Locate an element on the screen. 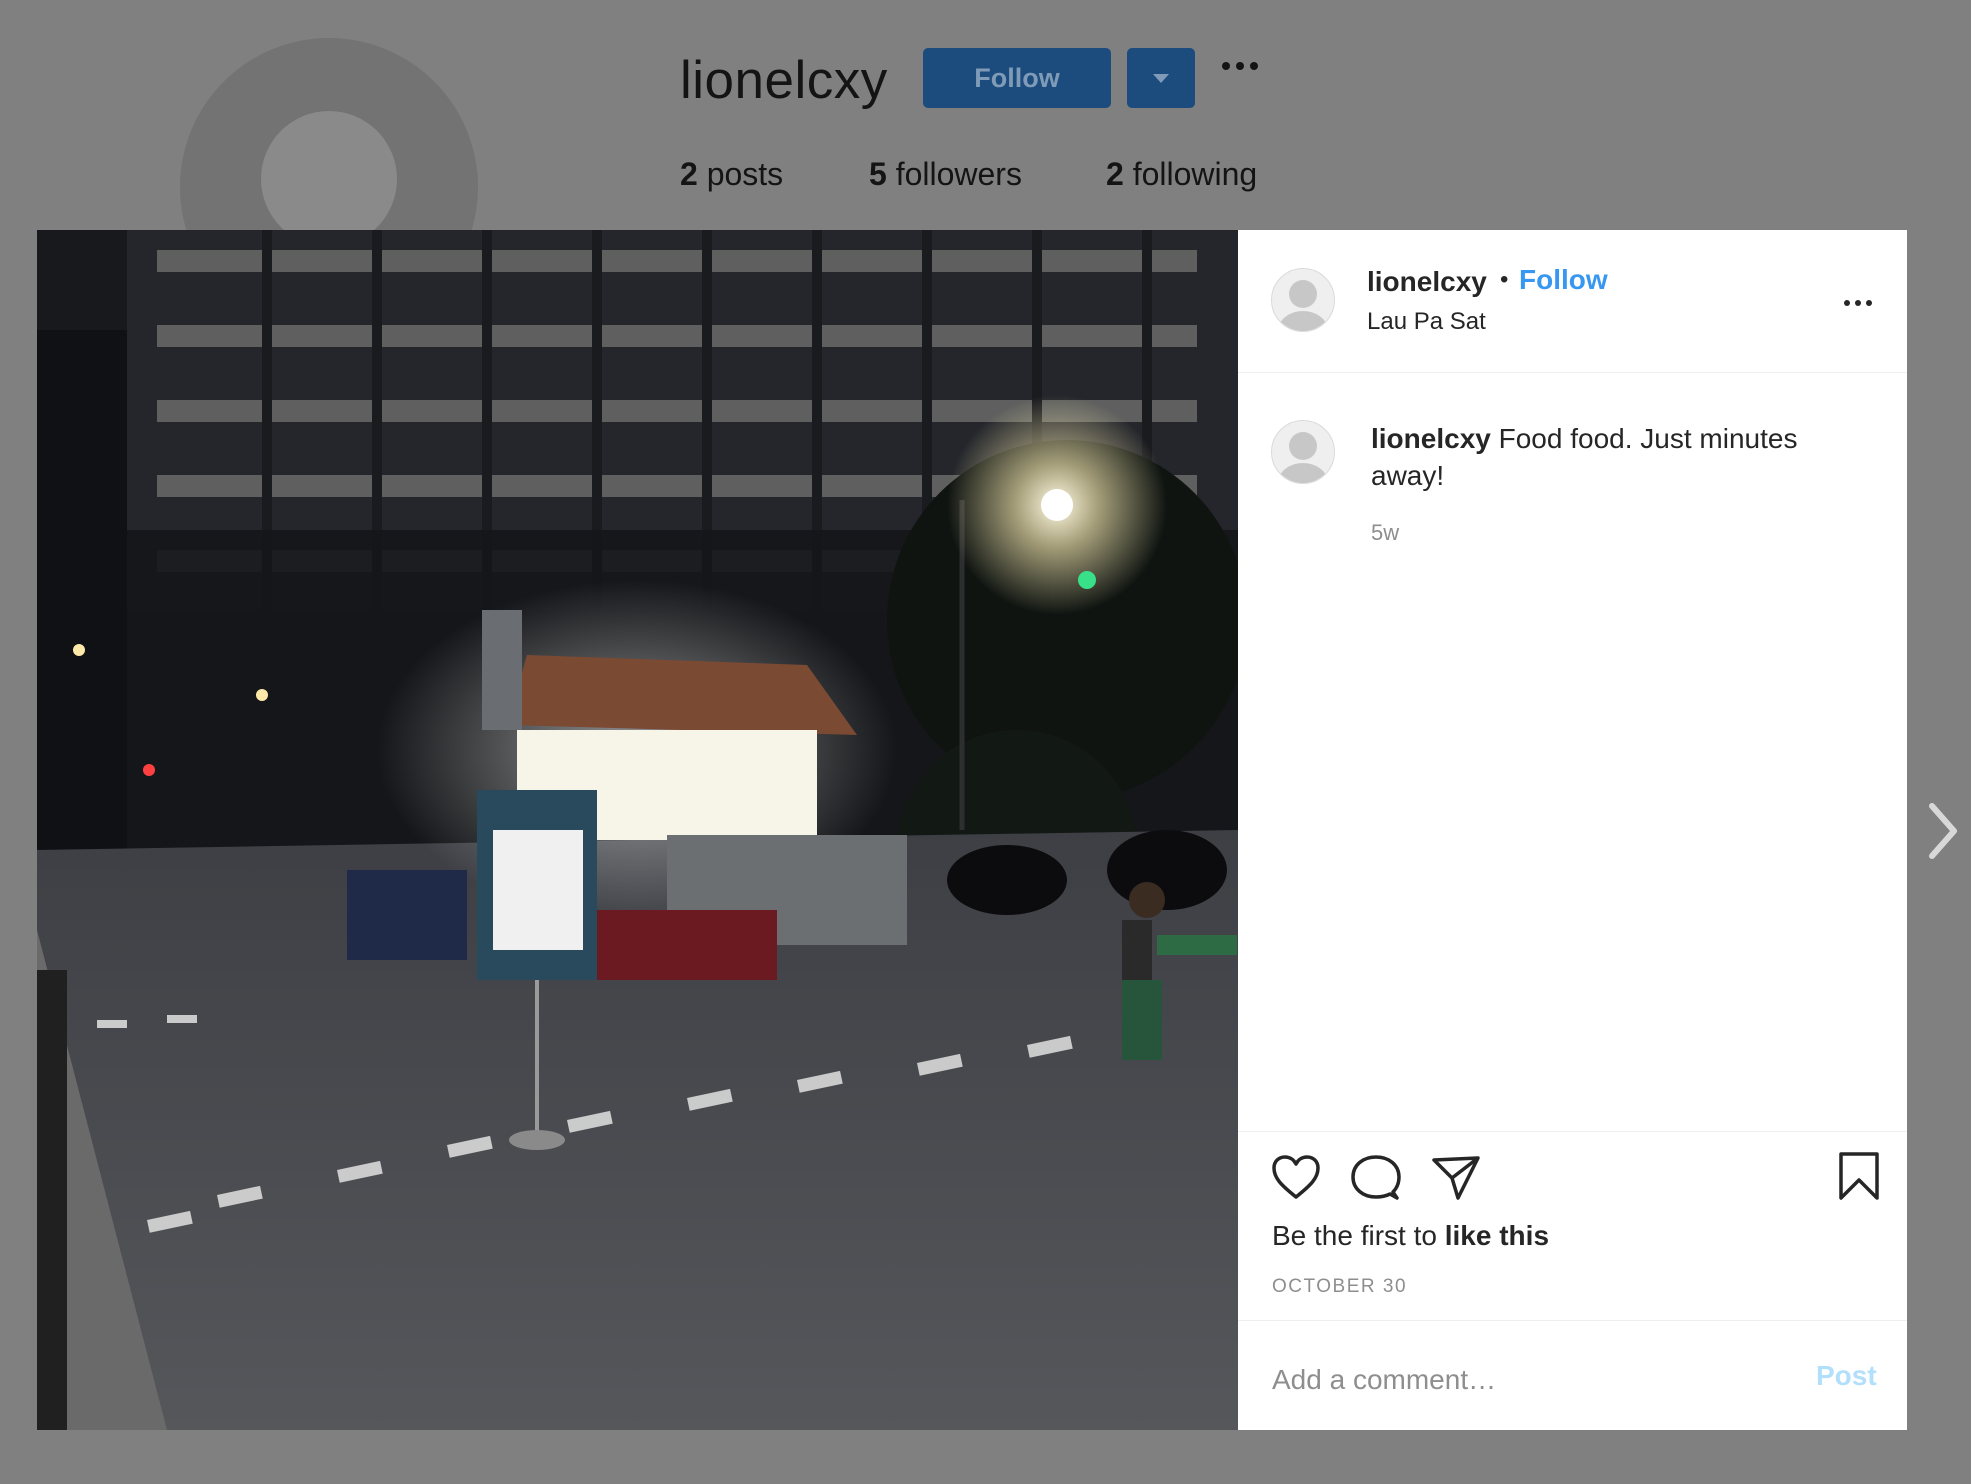  heart-icon is located at coordinates (1296, 1177).